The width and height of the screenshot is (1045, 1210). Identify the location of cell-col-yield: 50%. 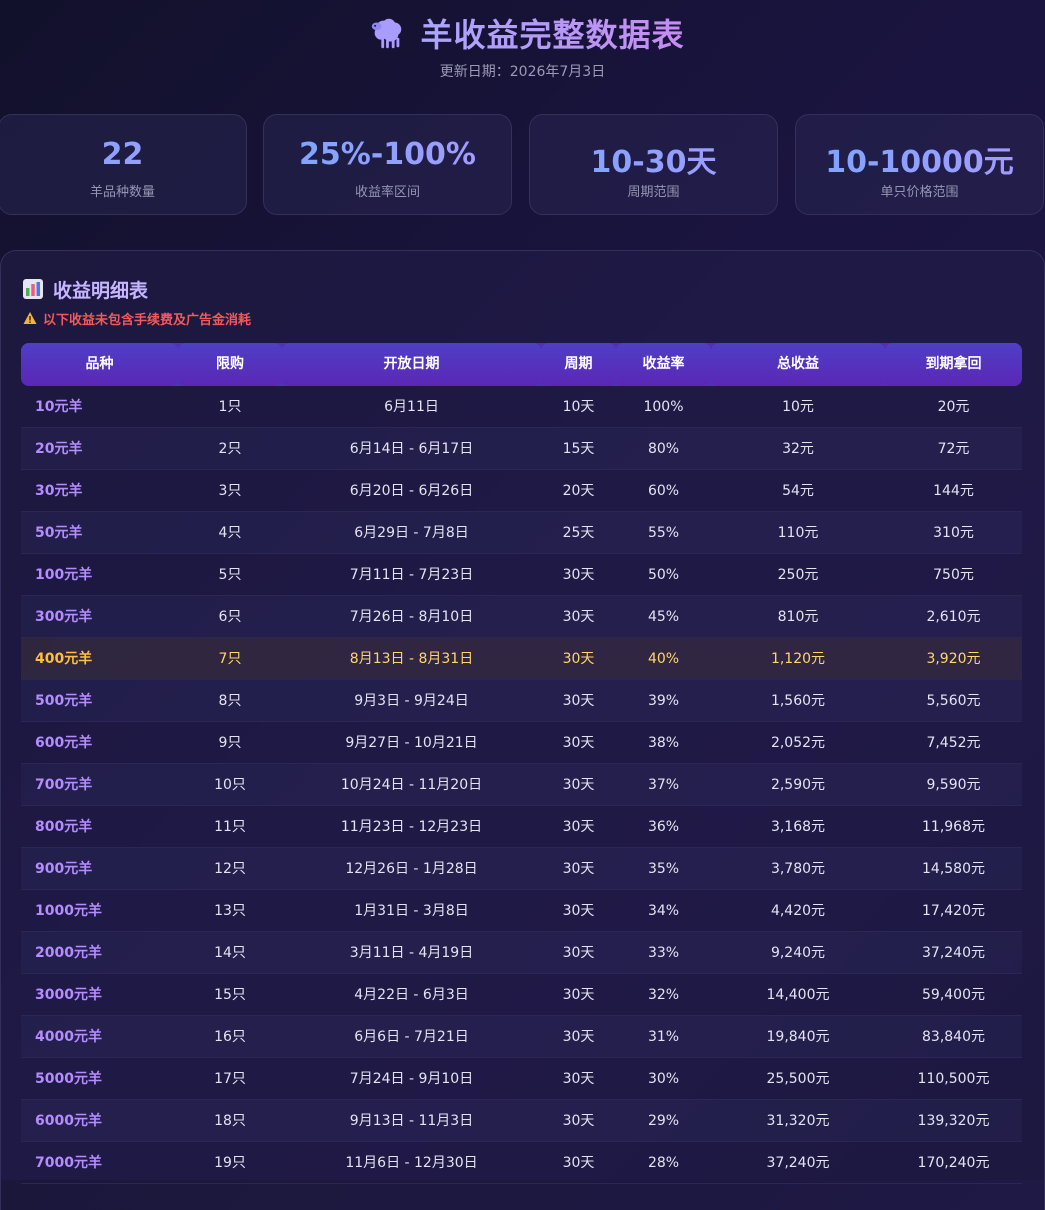
(663, 575).